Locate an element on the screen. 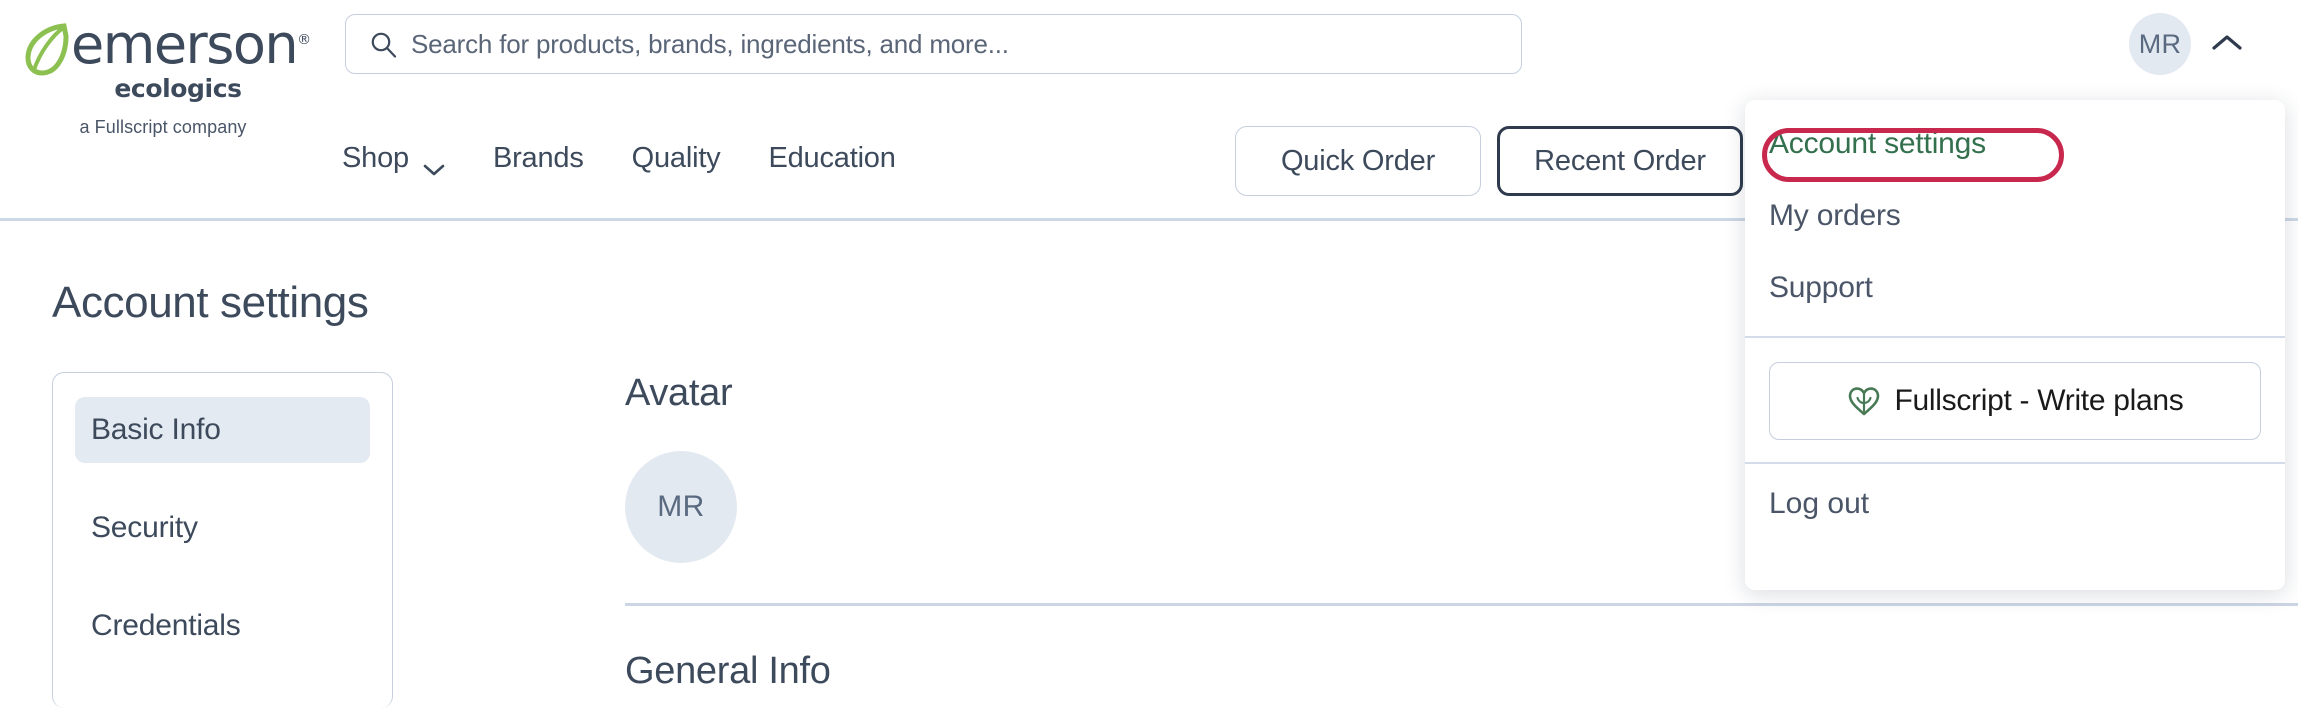 This screenshot has height=708, width=2298. chevron-up-icon is located at coordinates (2227, 45).